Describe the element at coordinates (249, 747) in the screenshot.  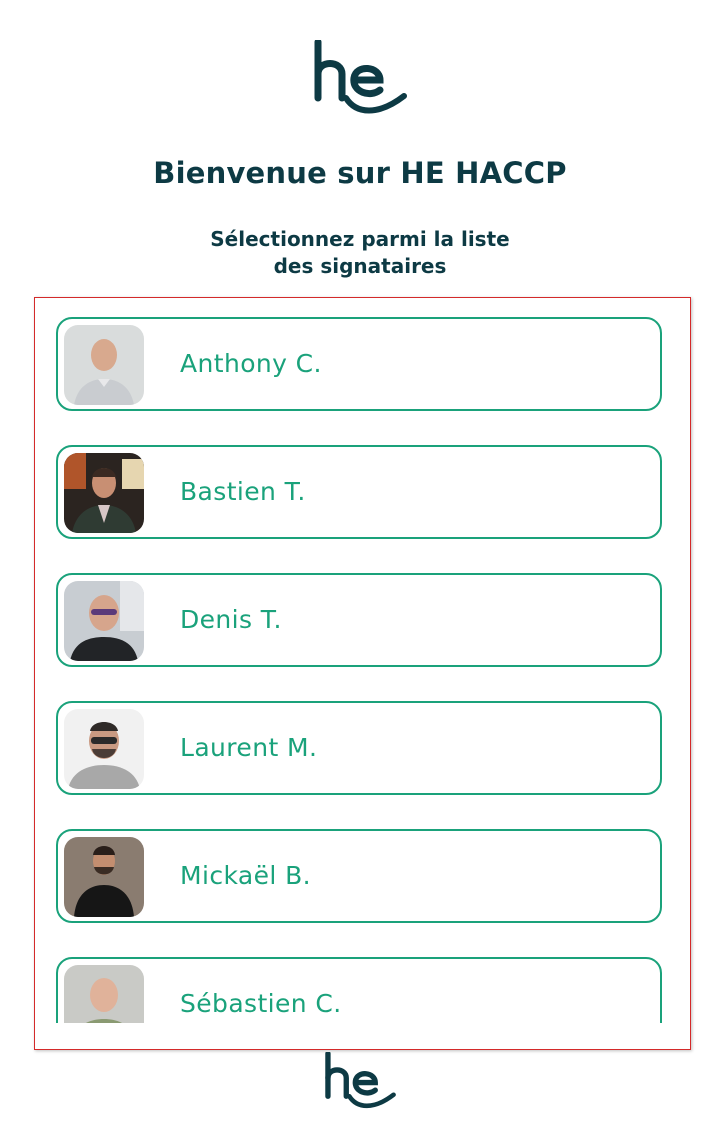
I see `signatory-name: Laurent M.` at that location.